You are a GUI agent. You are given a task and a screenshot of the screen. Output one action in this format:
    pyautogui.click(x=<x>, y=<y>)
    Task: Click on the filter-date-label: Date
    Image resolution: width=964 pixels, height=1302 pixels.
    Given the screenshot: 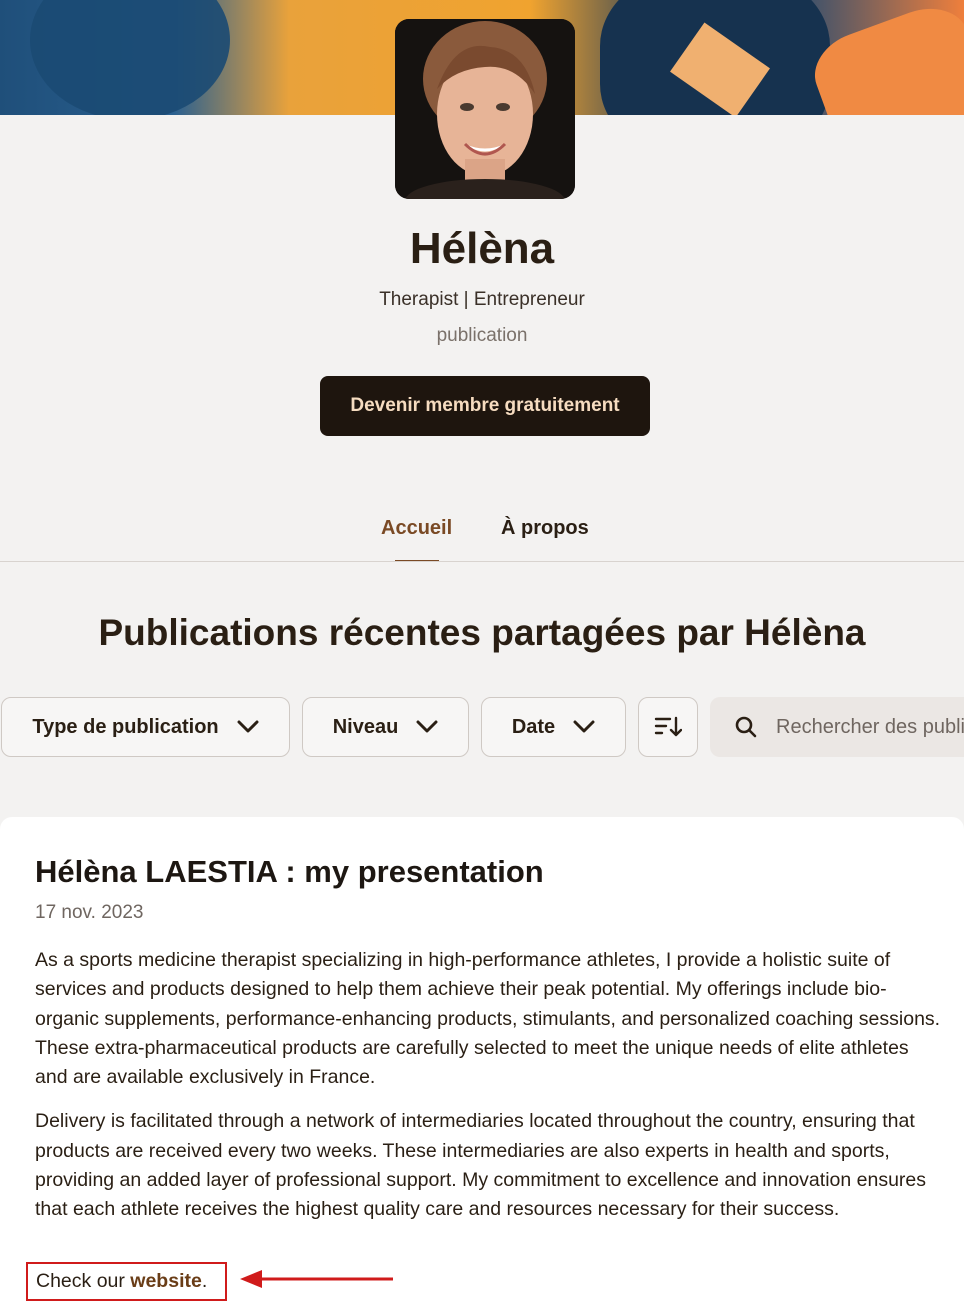 What is the action you would take?
    pyautogui.click(x=533, y=726)
    